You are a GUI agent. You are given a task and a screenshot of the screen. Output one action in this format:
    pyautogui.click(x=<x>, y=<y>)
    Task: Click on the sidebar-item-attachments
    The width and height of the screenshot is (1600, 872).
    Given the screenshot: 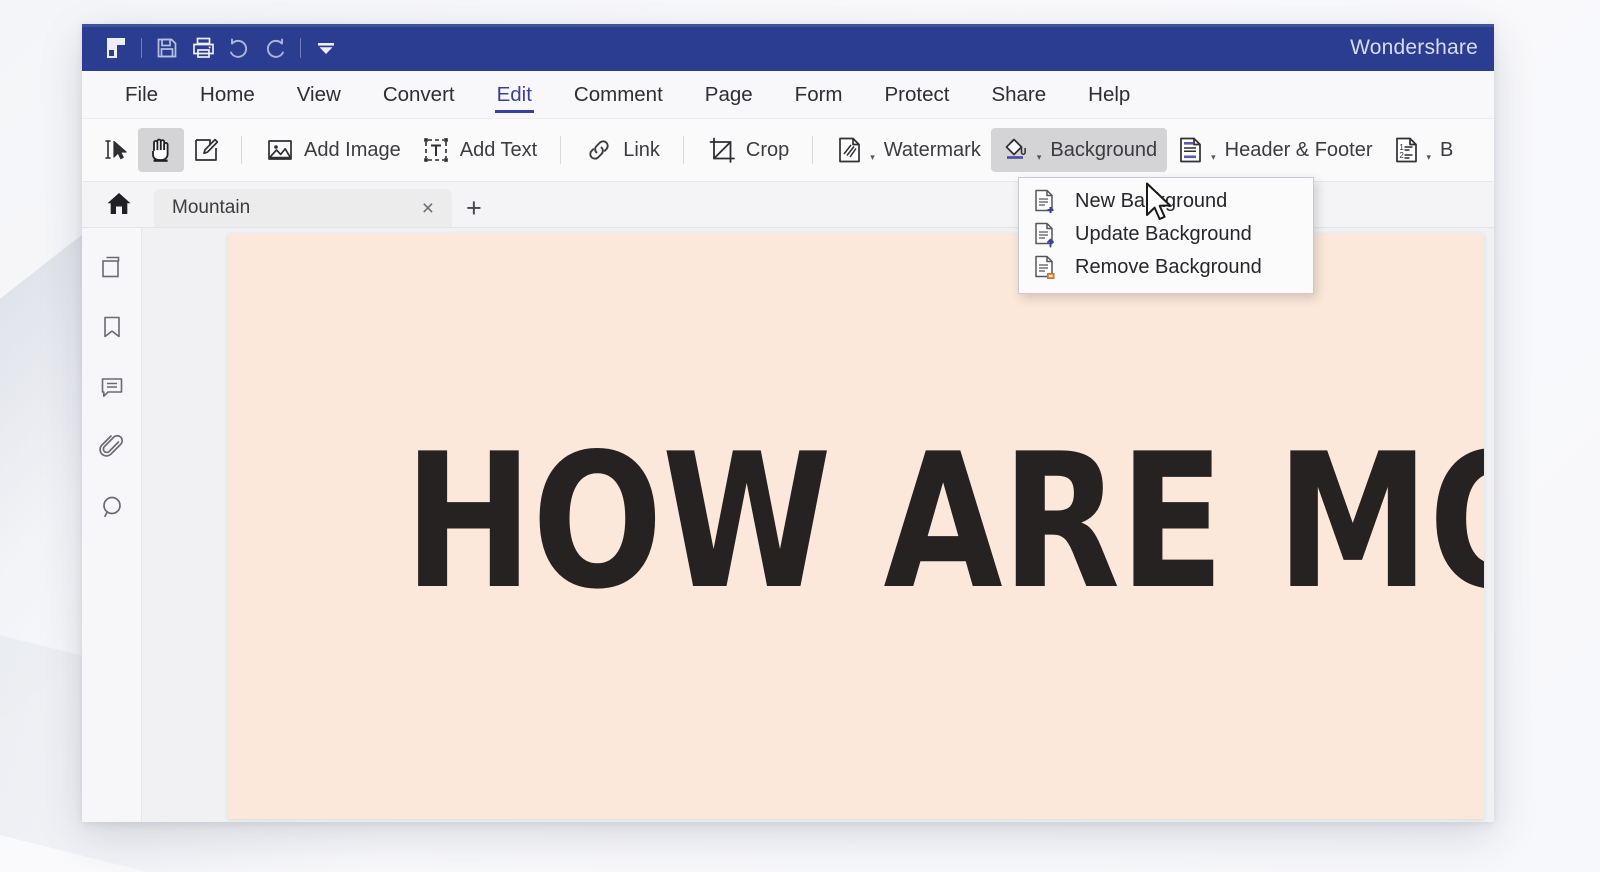 What is the action you would take?
    pyautogui.click(x=112, y=447)
    